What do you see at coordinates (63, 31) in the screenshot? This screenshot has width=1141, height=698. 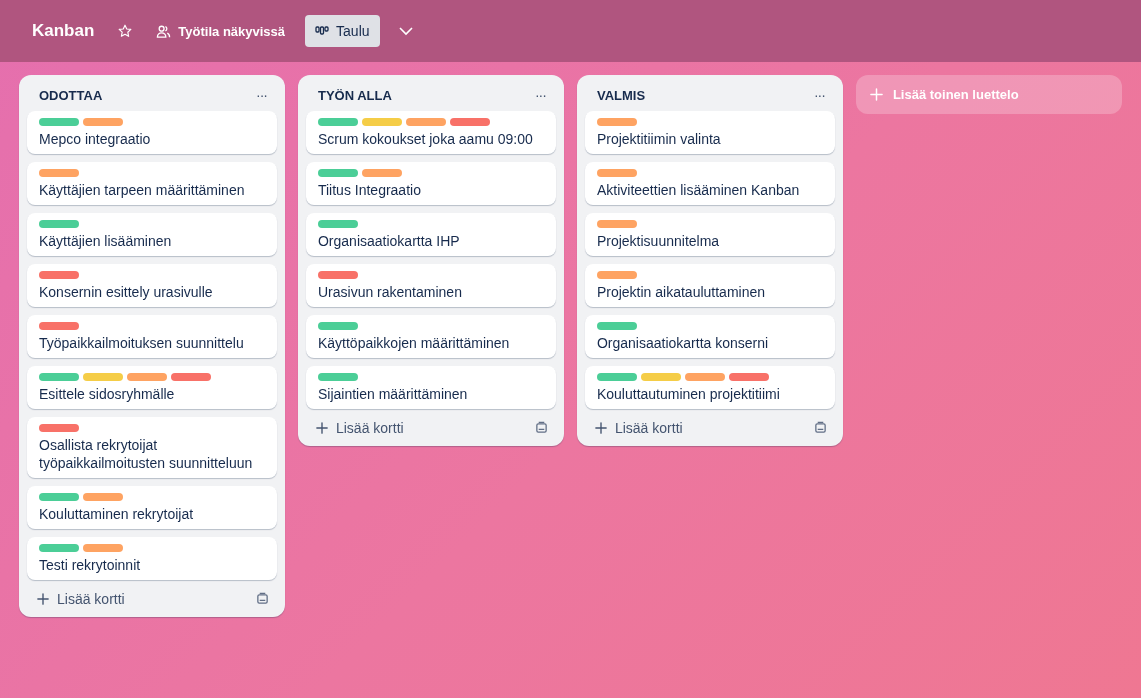 I see `board-title: Kanban` at bounding box center [63, 31].